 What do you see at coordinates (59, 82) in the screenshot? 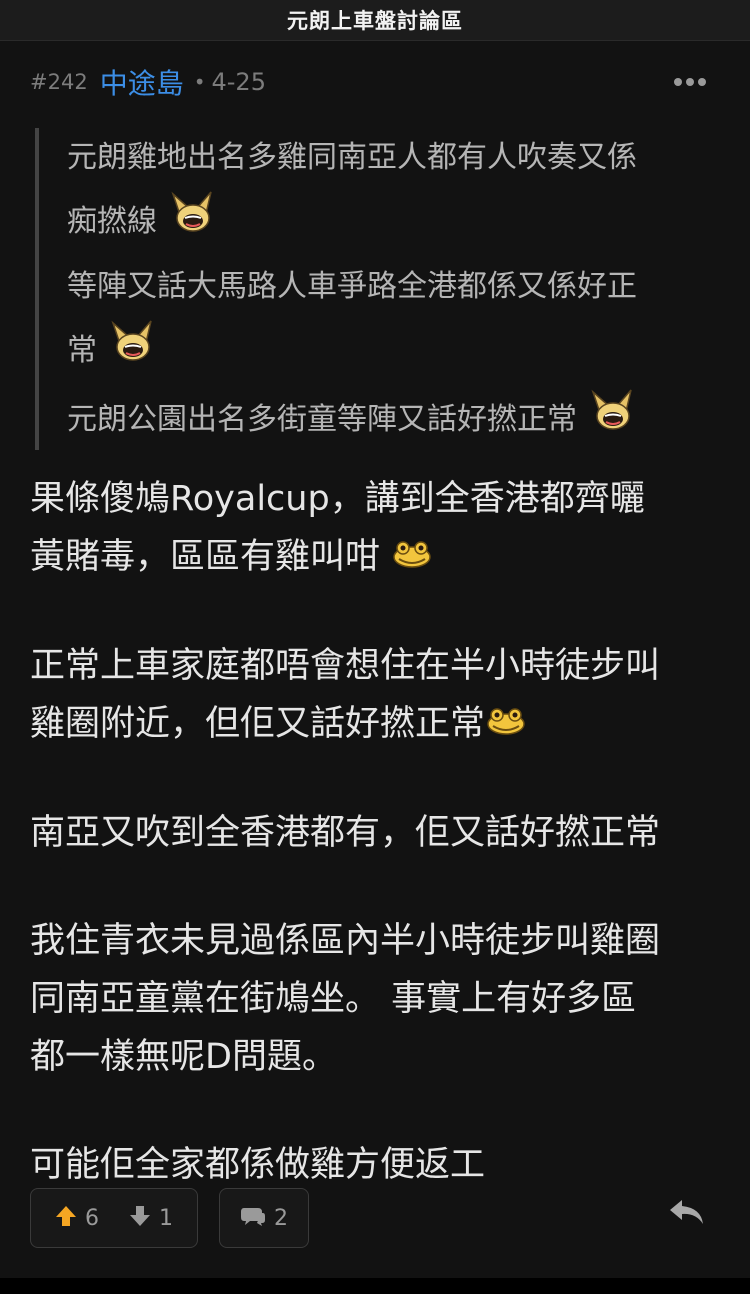
I see `post-number: #242` at bounding box center [59, 82].